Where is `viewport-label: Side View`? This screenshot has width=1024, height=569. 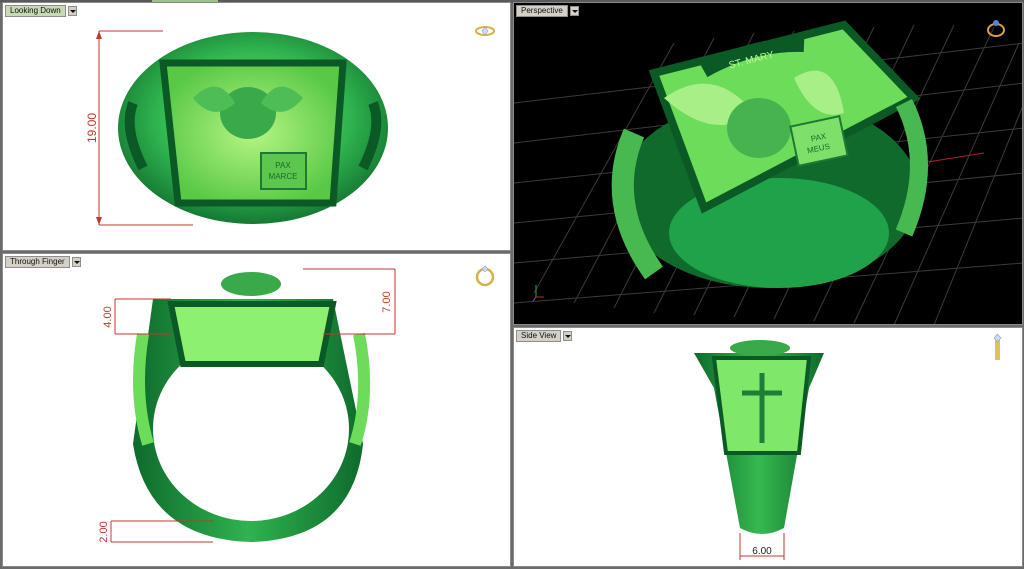
viewport-label: Side View is located at coordinates (539, 336).